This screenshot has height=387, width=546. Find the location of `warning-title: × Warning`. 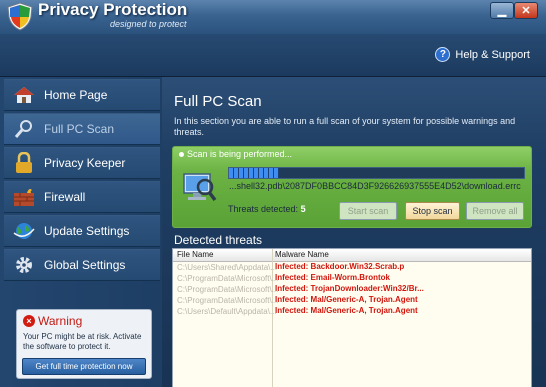

warning-title: × Warning is located at coordinates (52, 321).